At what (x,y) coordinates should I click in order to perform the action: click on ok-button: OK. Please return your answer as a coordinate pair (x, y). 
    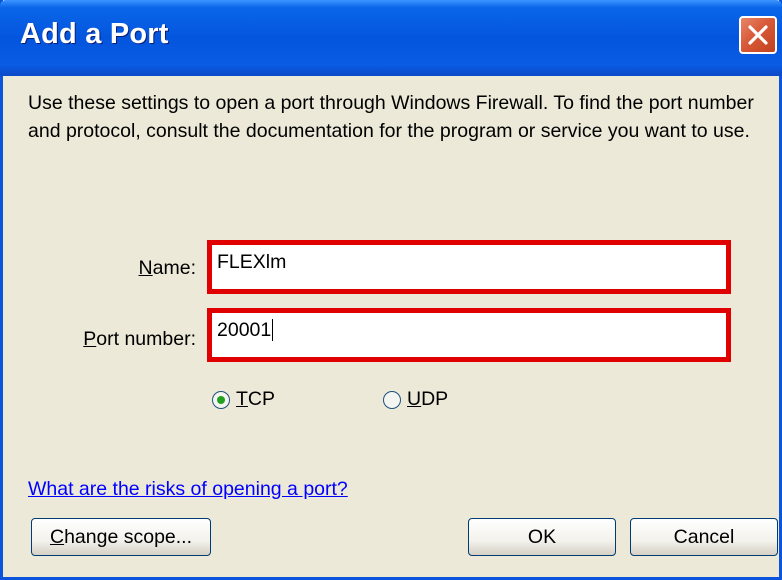
    Looking at the image, I should click on (542, 537).